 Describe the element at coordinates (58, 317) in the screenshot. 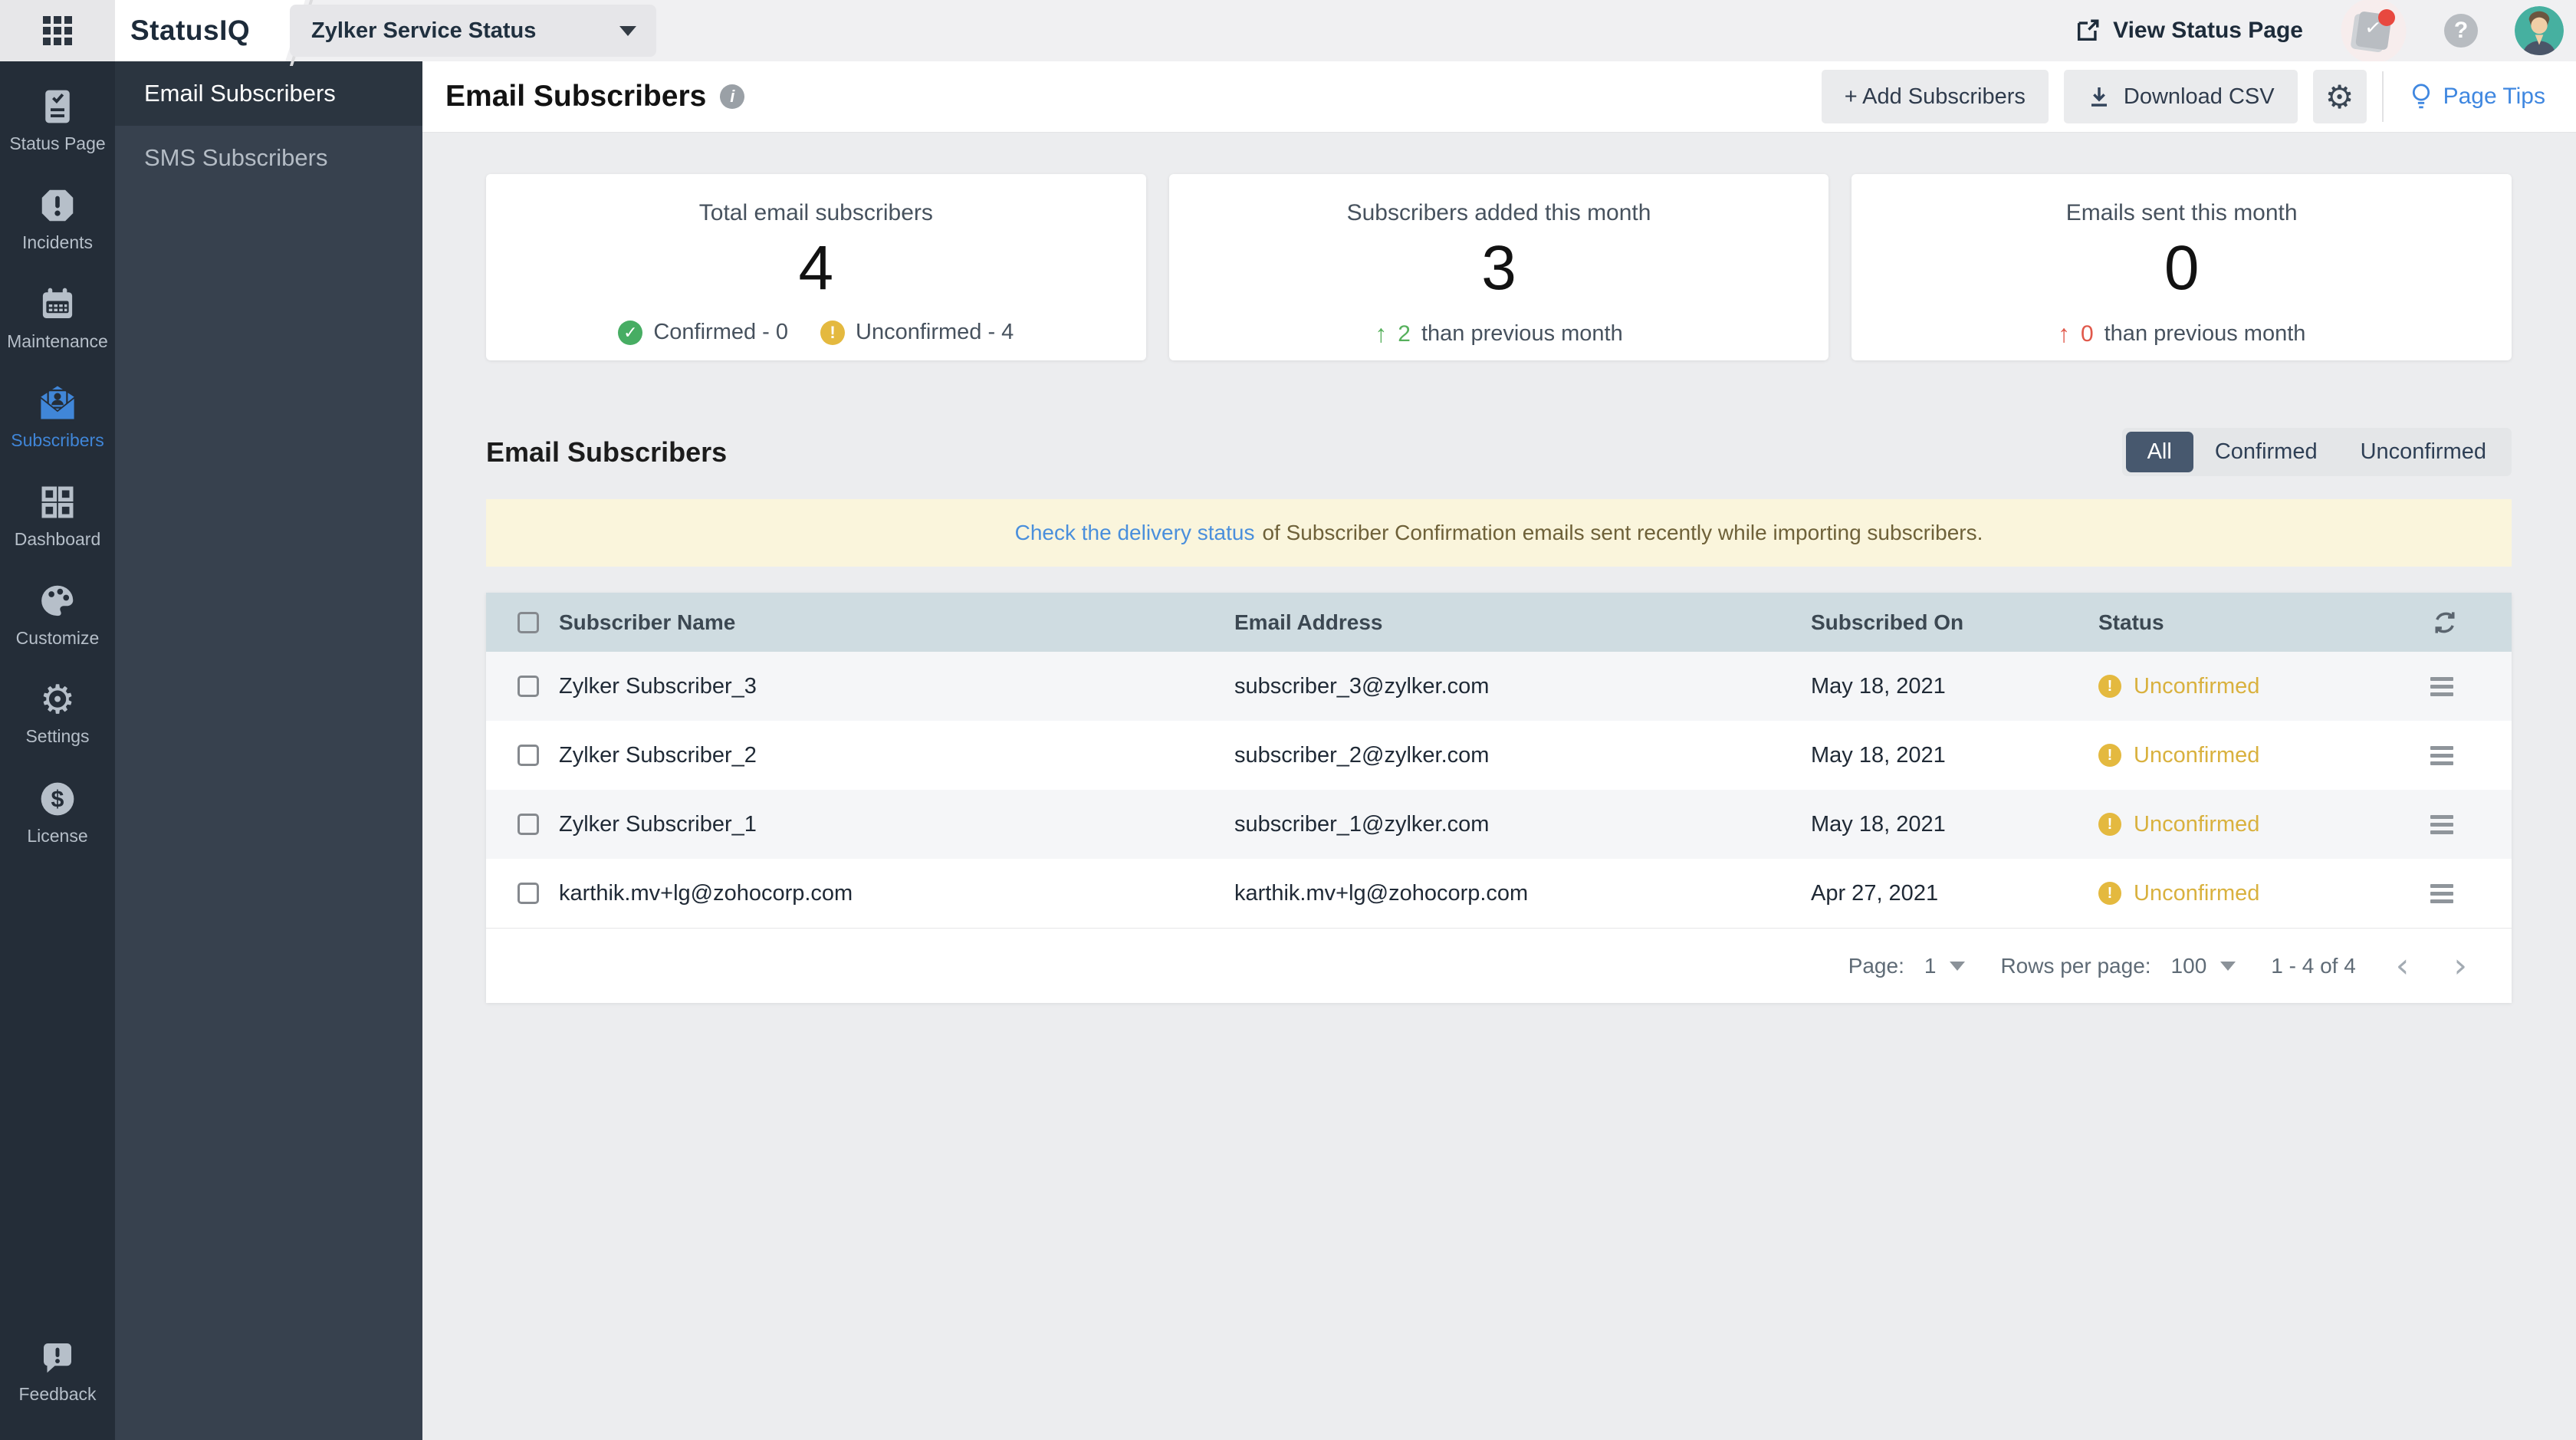

I see `sidebar-item-maintenance: Maintenance` at that location.